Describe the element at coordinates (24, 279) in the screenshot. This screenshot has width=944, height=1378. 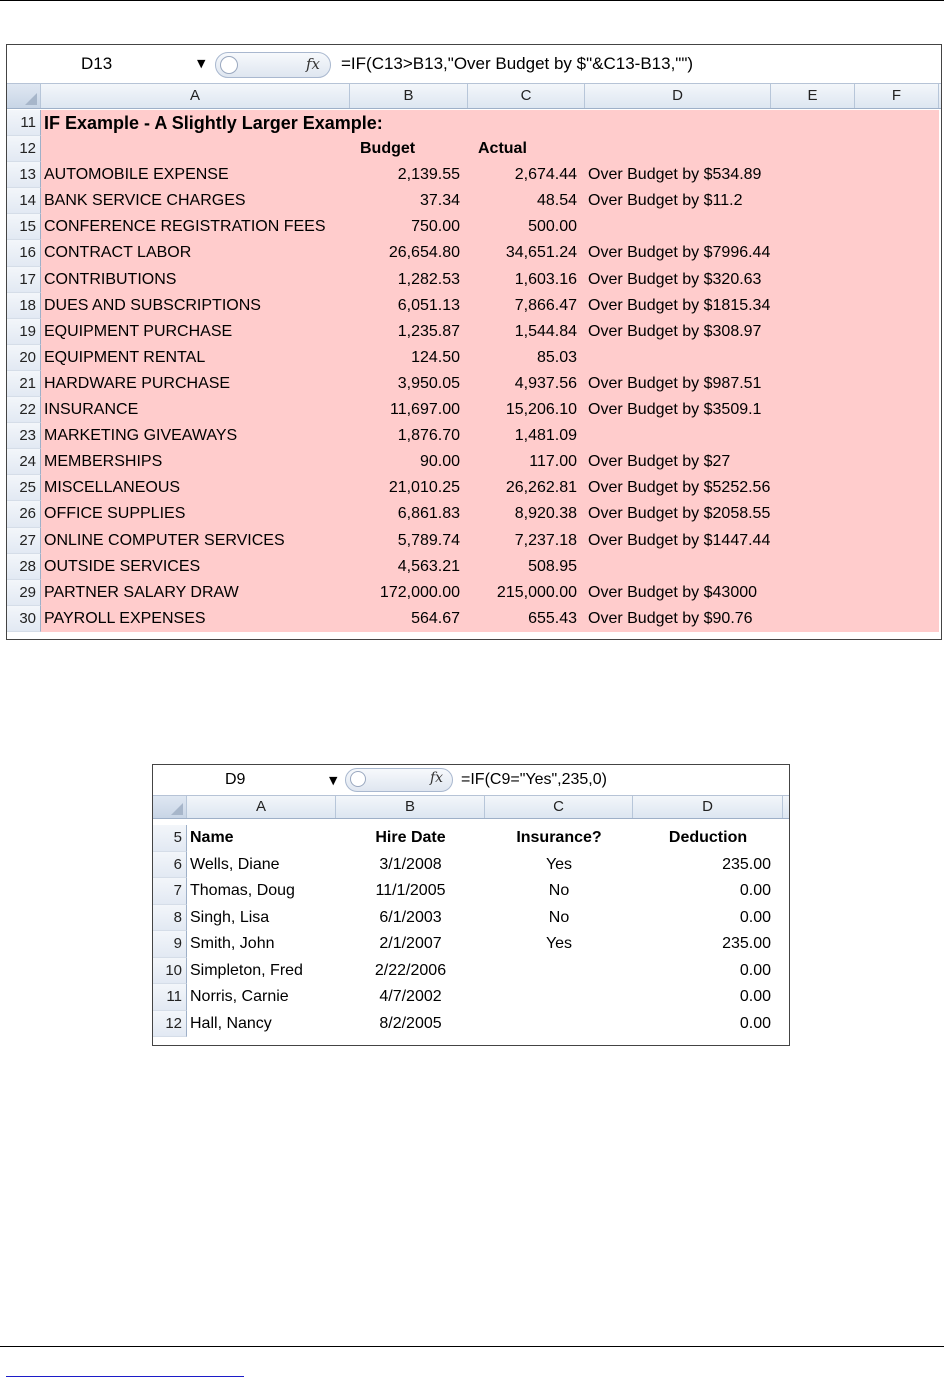
I see `row-header: 17` at that location.